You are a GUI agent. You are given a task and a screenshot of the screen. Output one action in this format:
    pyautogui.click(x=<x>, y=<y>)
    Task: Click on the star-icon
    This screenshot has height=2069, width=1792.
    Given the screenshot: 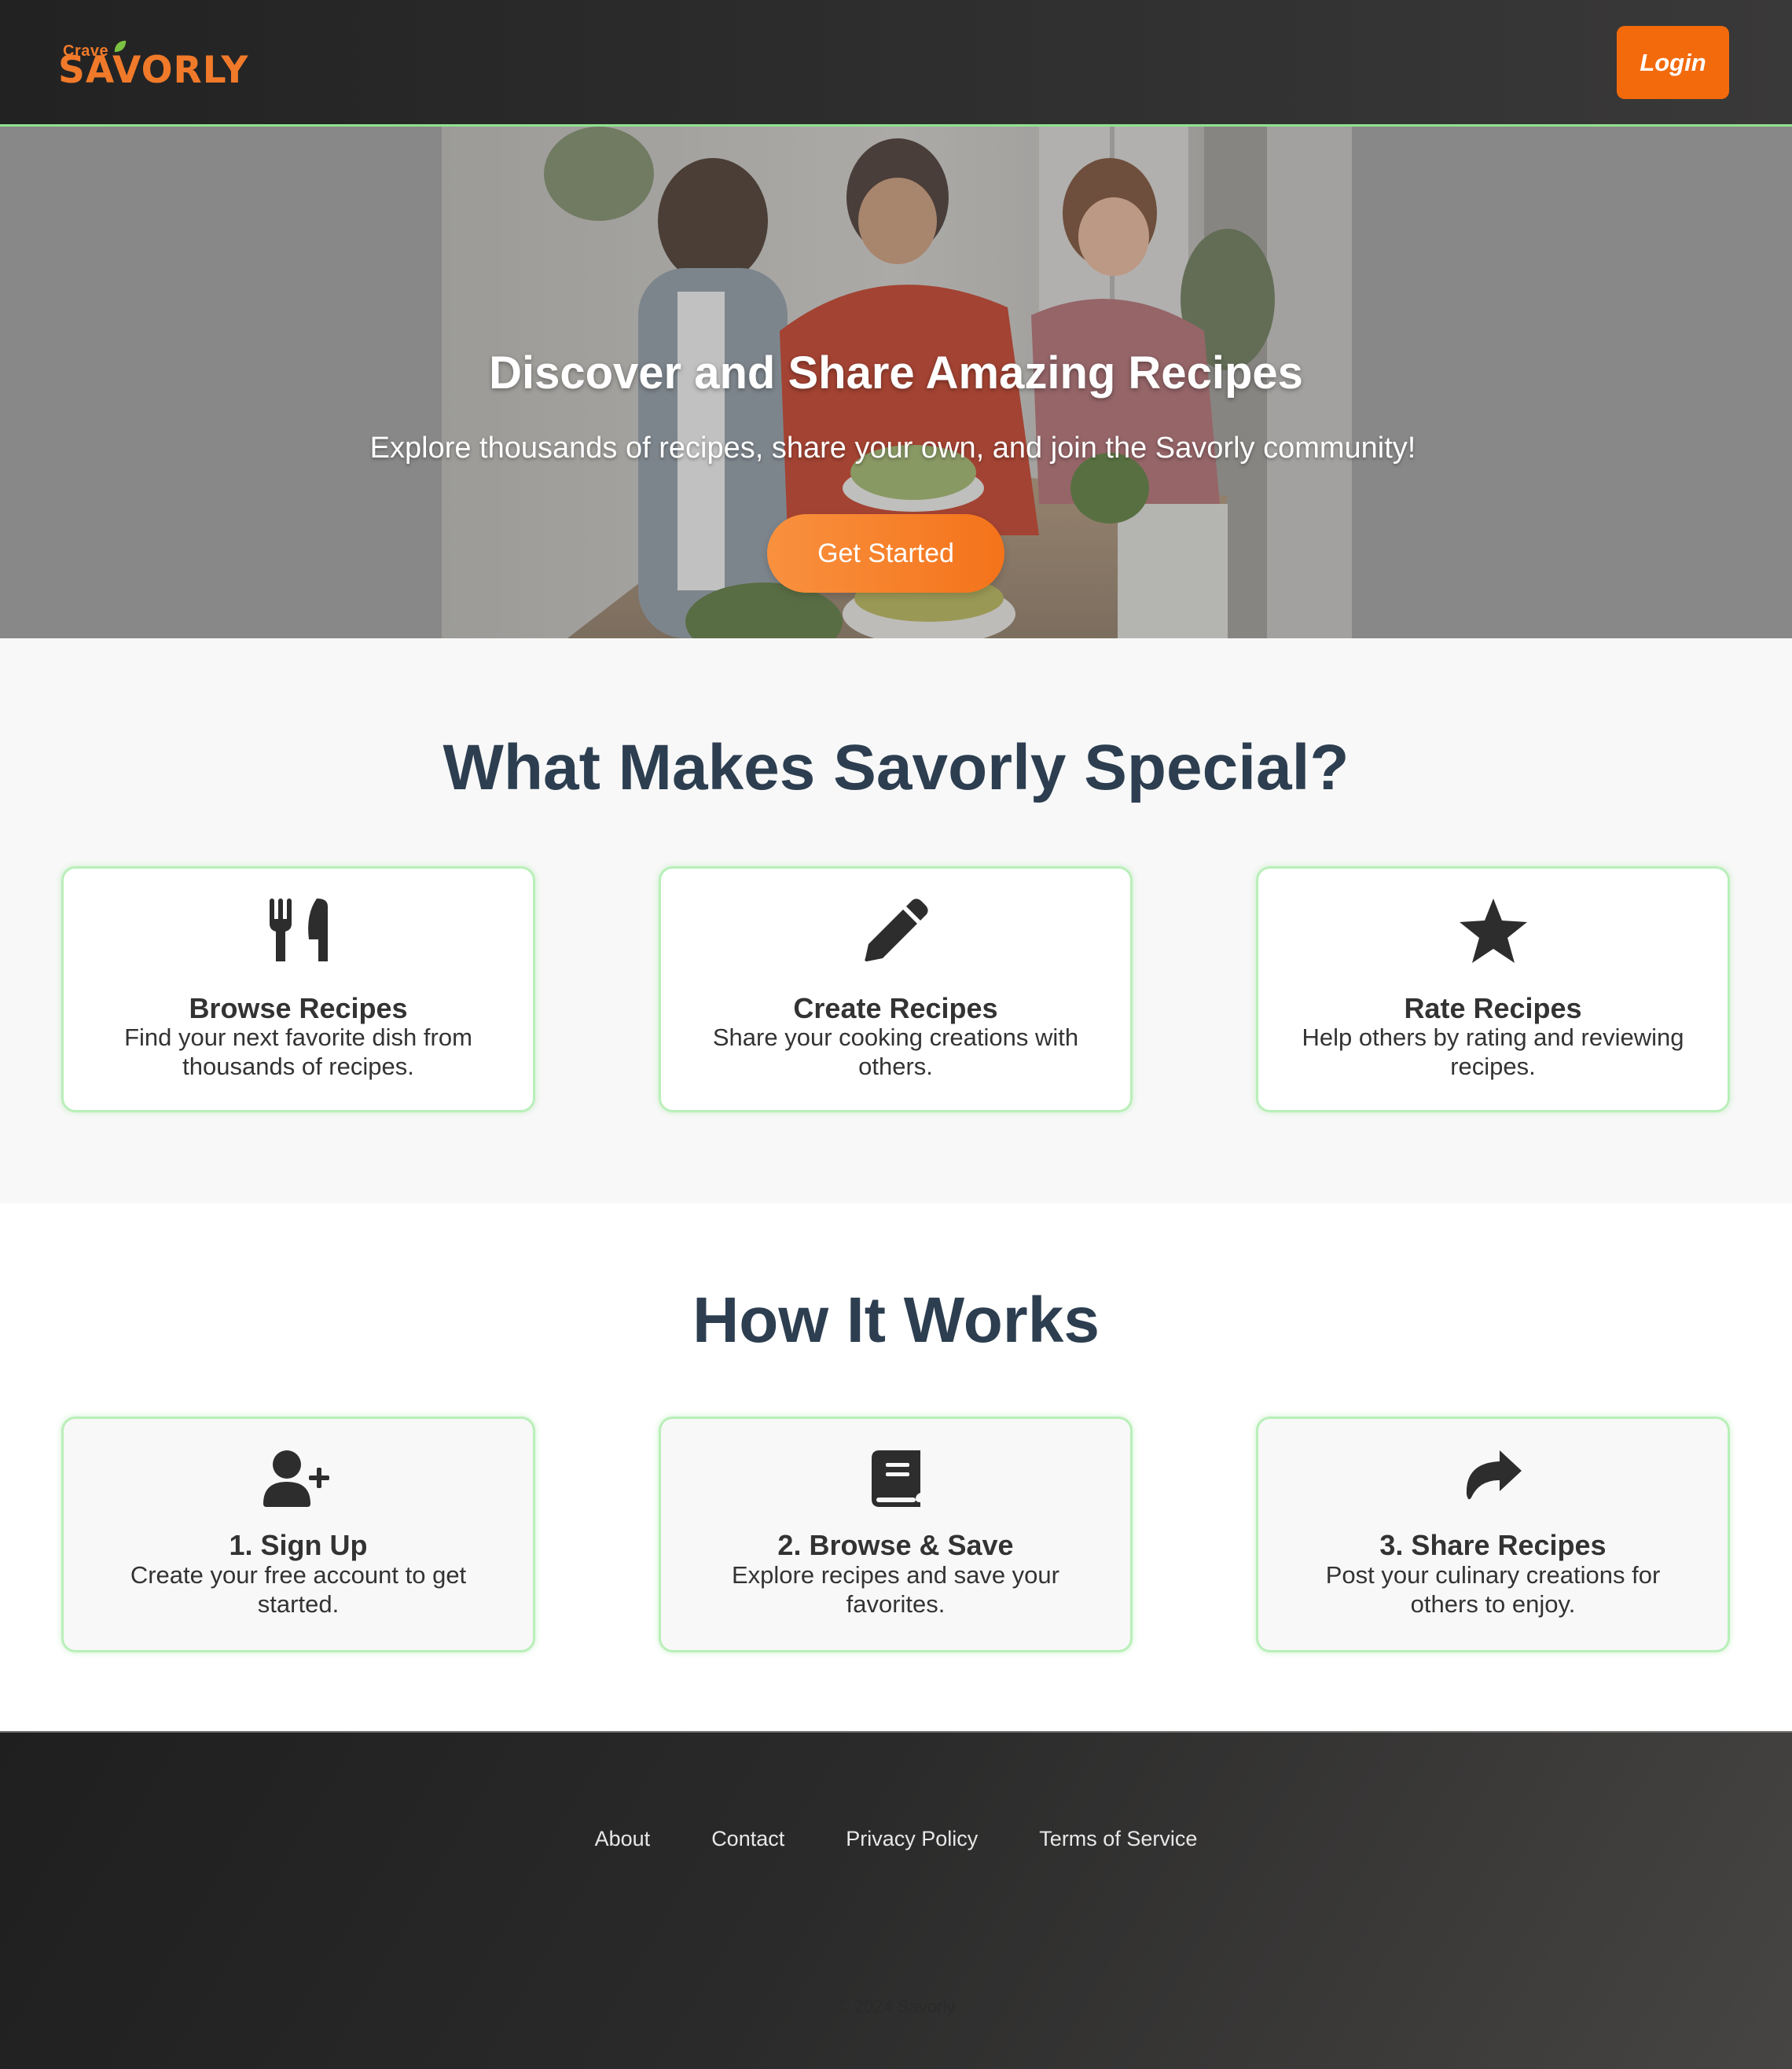 What is the action you would take?
    pyautogui.click(x=1493, y=931)
    